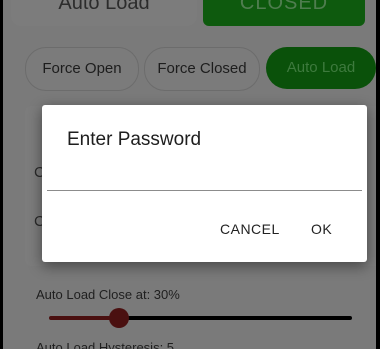 The image size is (380, 349). Describe the element at coordinates (82, 69) in the screenshot. I see `force-open-button: Force Open` at that location.